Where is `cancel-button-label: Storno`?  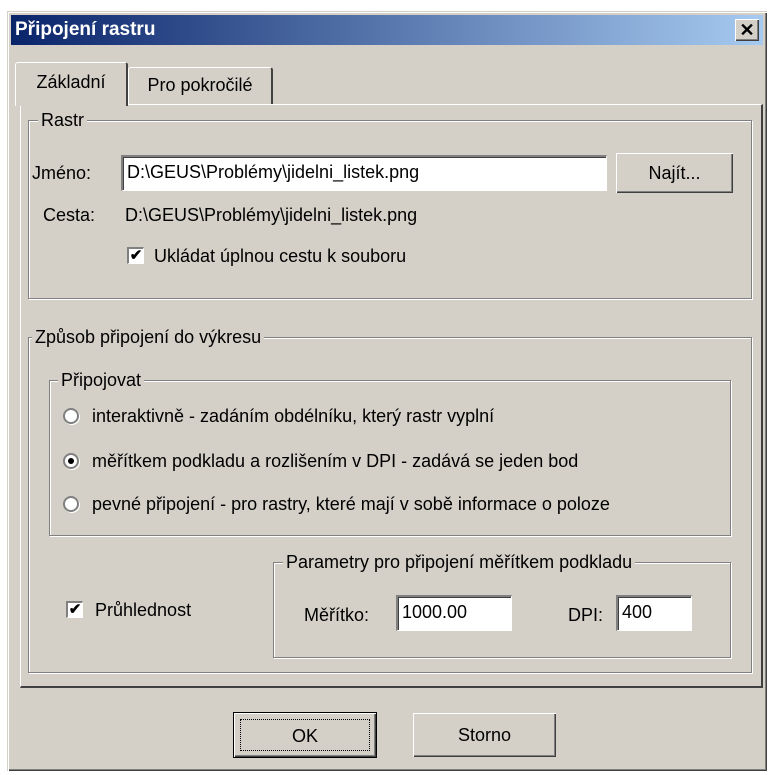 cancel-button-label: Storno is located at coordinates (484, 735).